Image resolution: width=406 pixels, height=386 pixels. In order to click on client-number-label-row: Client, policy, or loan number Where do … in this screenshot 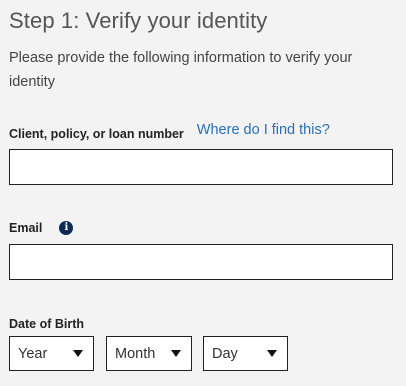, I will do `click(169, 132)`.